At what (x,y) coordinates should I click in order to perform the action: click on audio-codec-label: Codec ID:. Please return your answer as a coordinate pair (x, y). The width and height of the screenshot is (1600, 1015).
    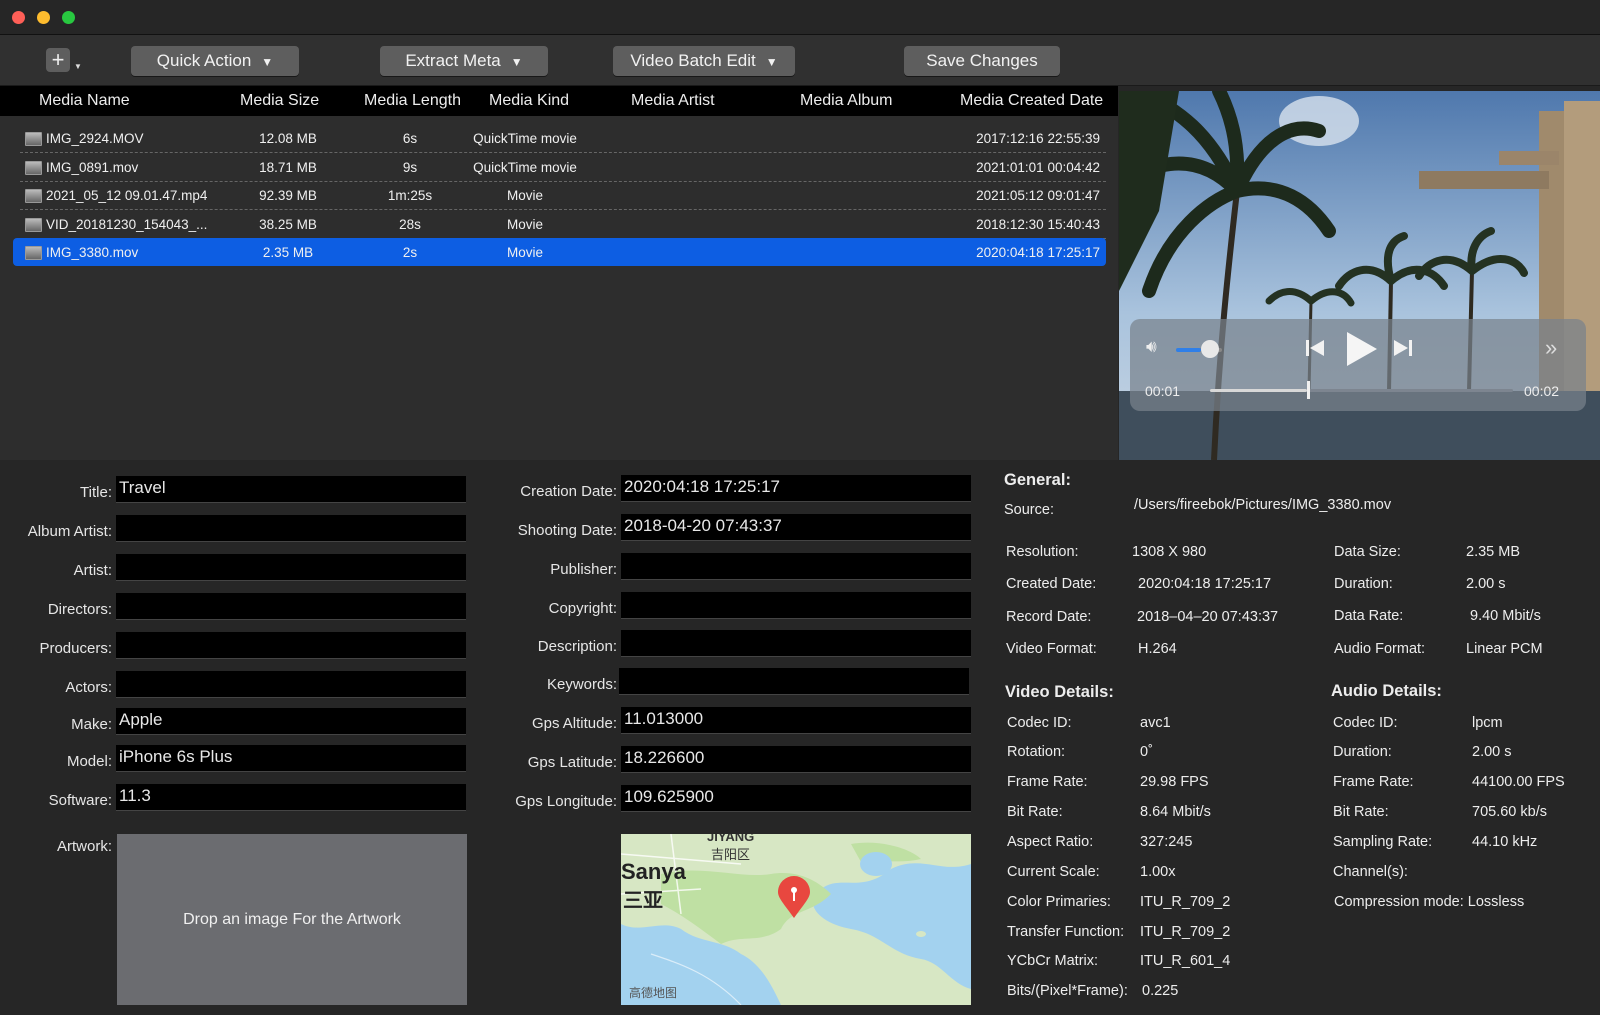
    Looking at the image, I should click on (1365, 723).